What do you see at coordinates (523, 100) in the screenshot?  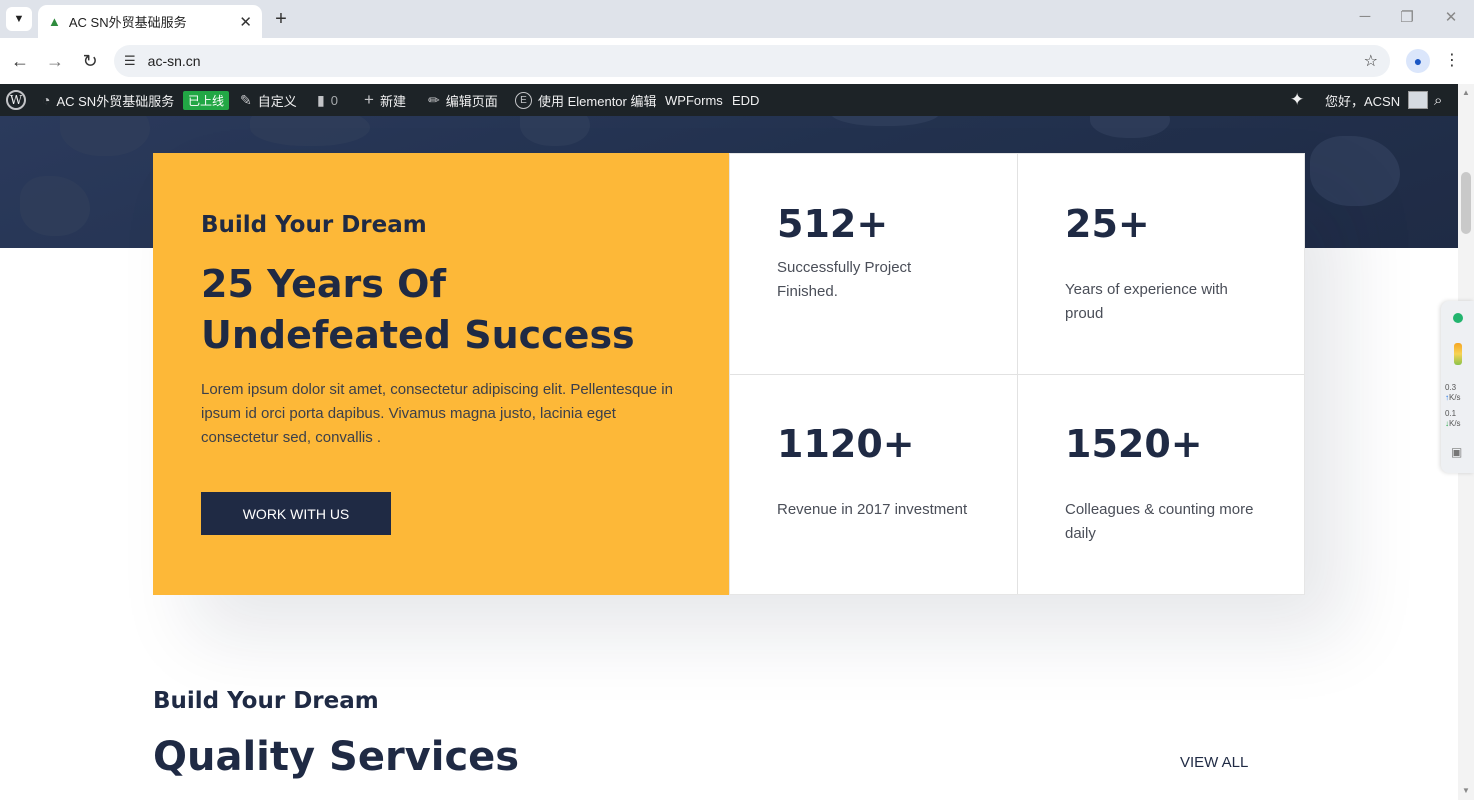 I see `elementor-icon: E` at bounding box center [523, 100].